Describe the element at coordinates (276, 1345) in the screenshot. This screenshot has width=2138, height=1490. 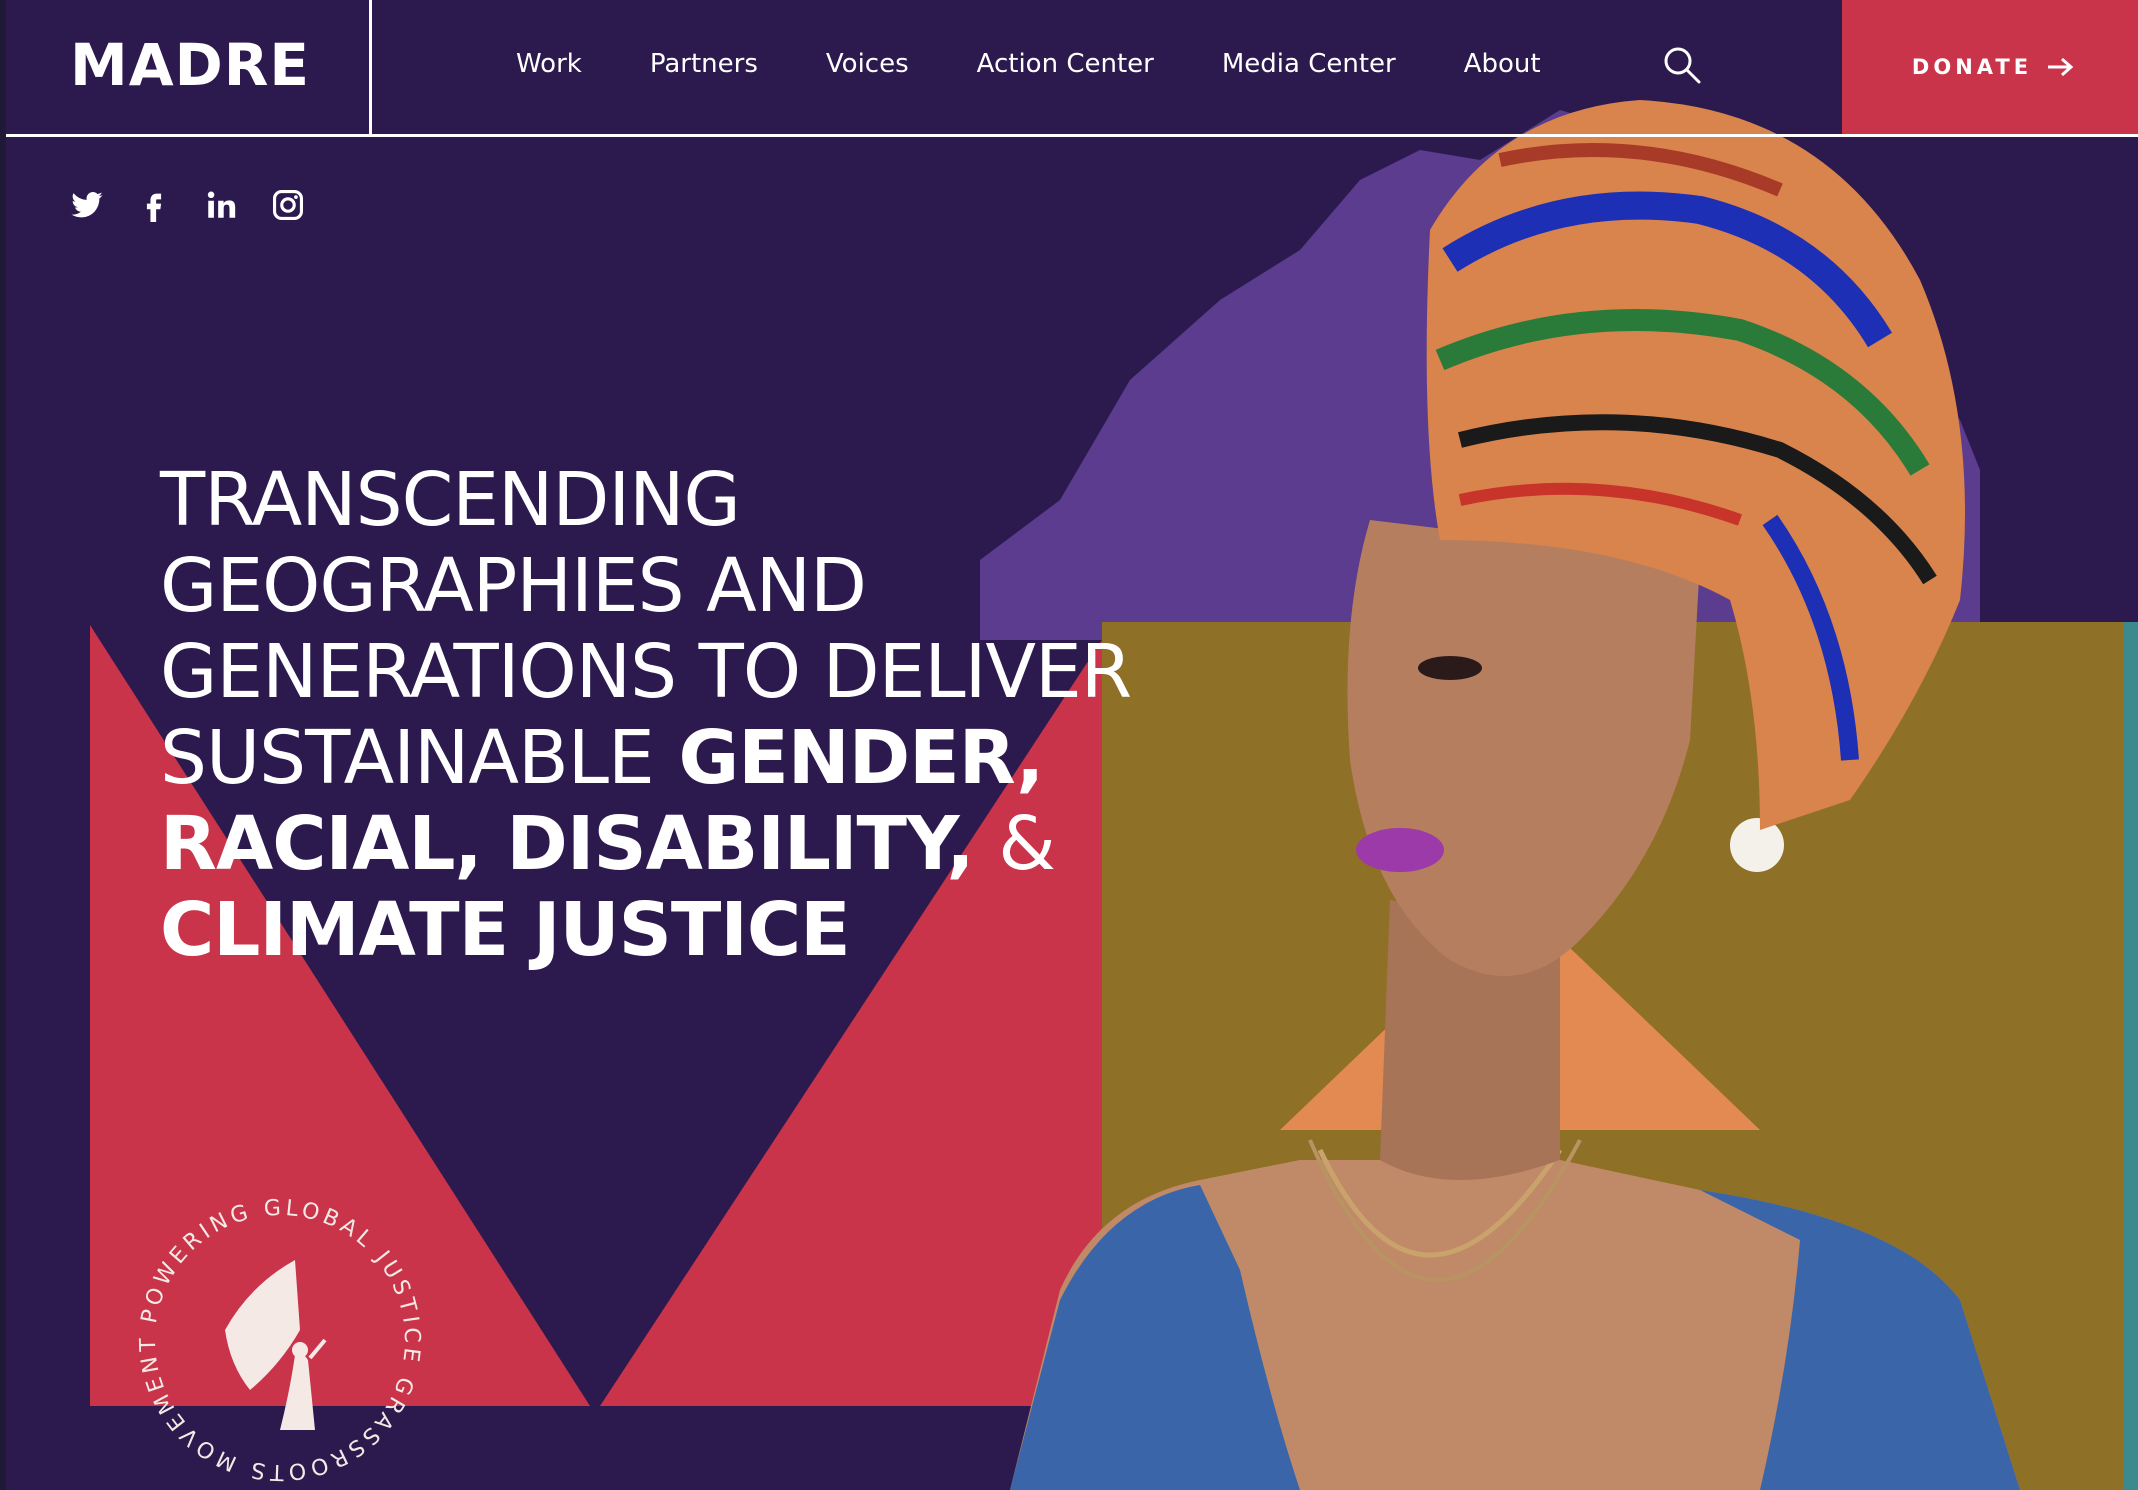
I see `flag-figure-icon` at that location.